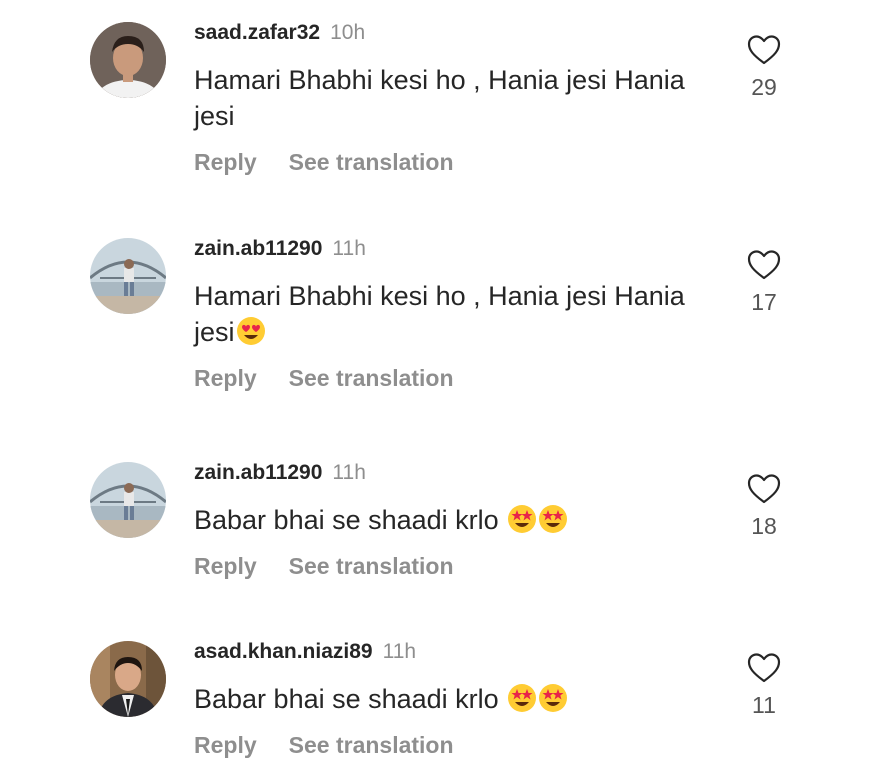 The image size is (882, 777). What do you see at coordinates (764, 705) in the screenshot?
I see `like-count: 11` at bounding box center [764, 705].